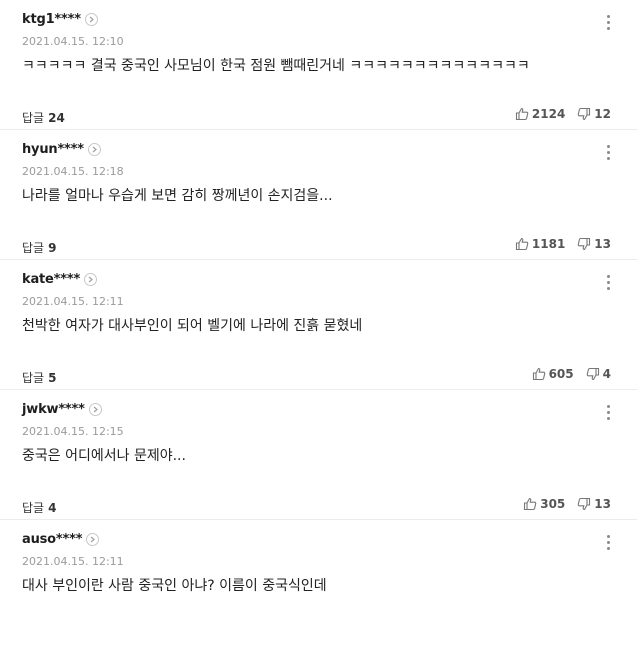  I want to click on reply-count: 5, so click(52, 378).